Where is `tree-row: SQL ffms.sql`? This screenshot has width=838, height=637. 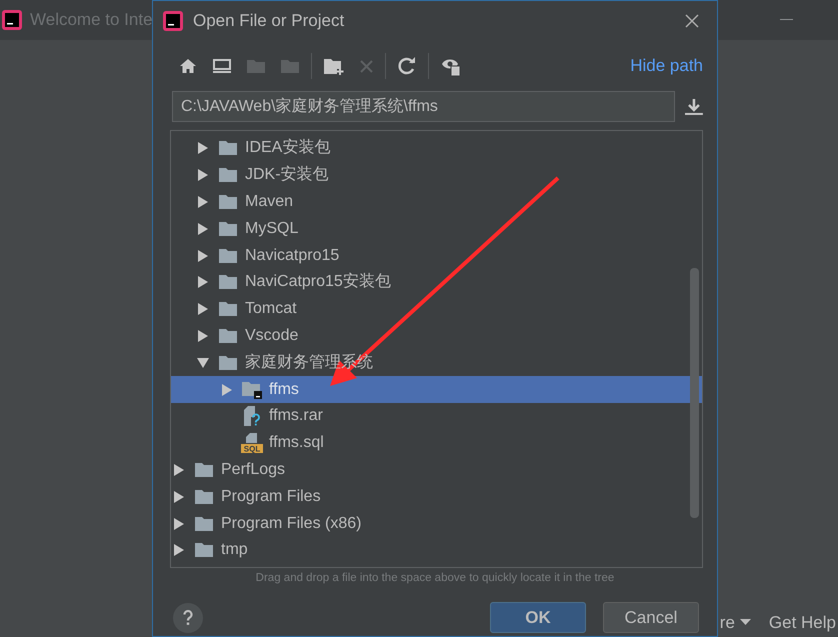 tree-row: SQL ffms.sql is located at coordinates (436, 443).